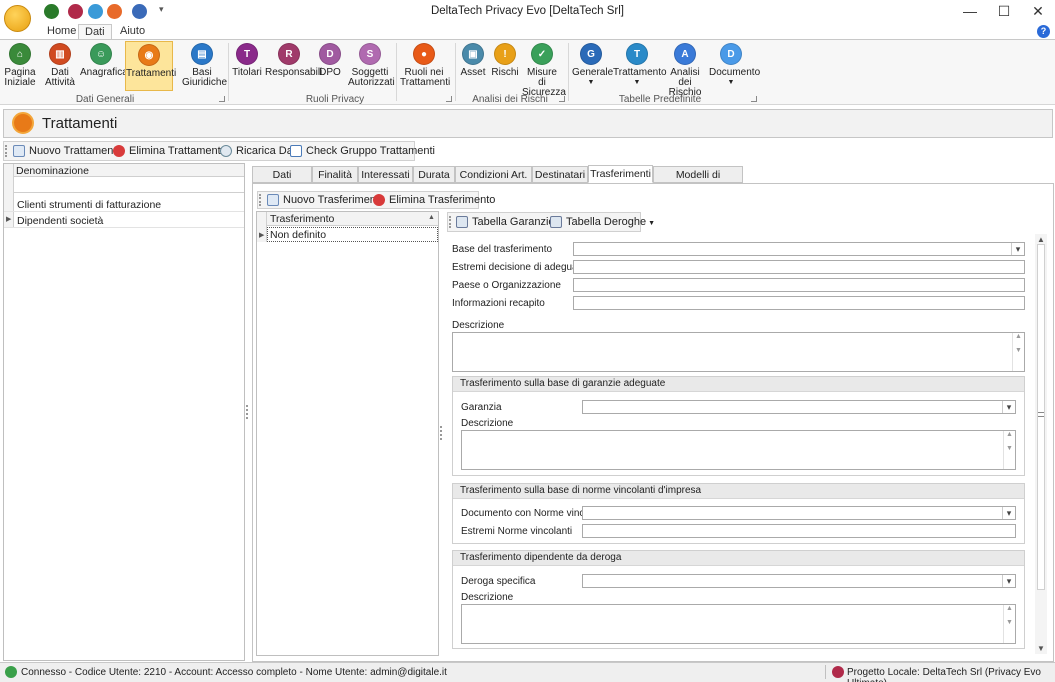 The height and width of the screenshot is (682, 1055). Describe the element at coordinates (738, 558) in the screenshot. I see `group-title: Trasferimento dipendente da deroga` at that location.